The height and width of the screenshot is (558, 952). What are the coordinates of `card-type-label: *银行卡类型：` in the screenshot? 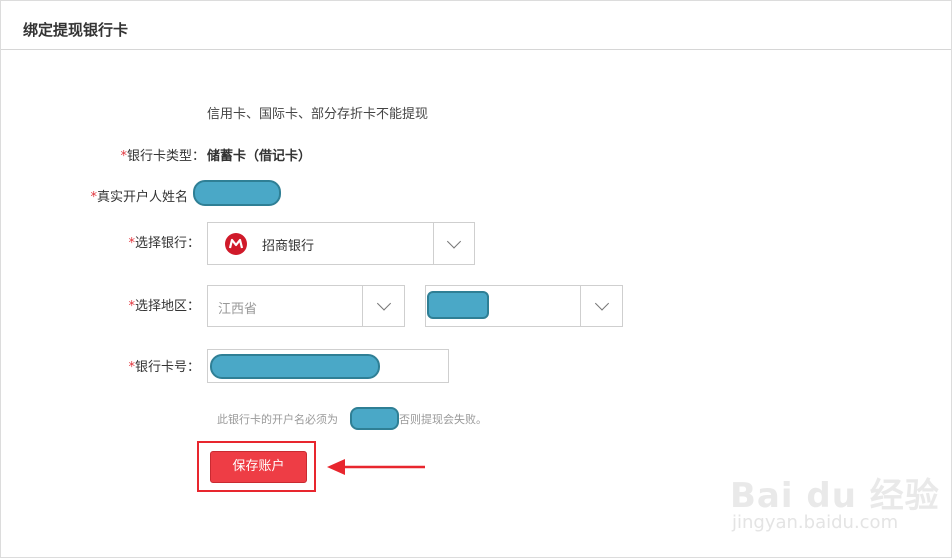 It's located at (147, 154).